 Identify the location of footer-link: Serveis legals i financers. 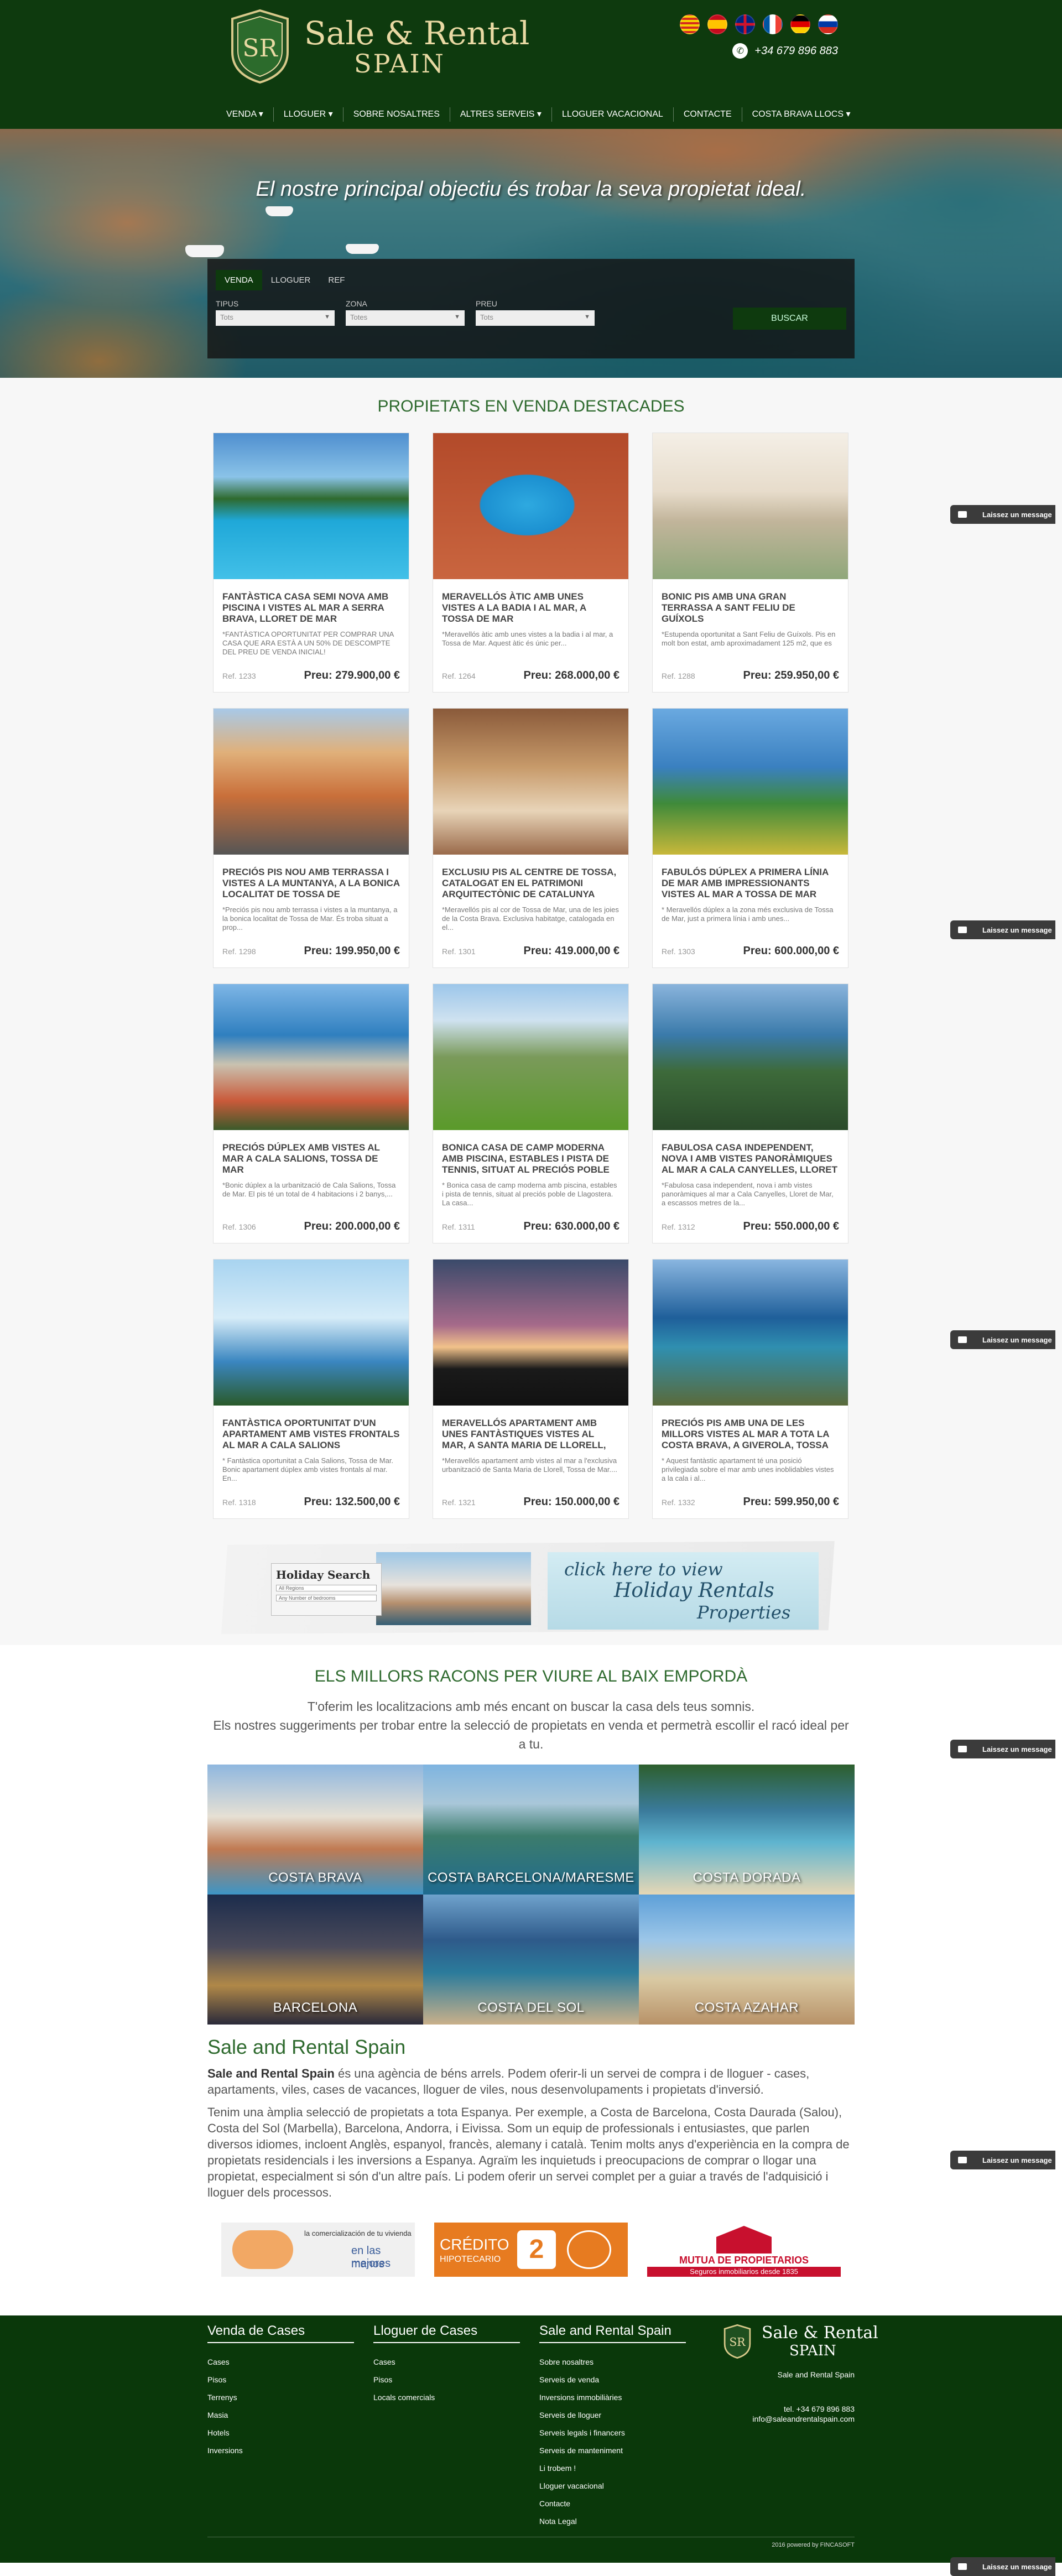
(612, 2433).